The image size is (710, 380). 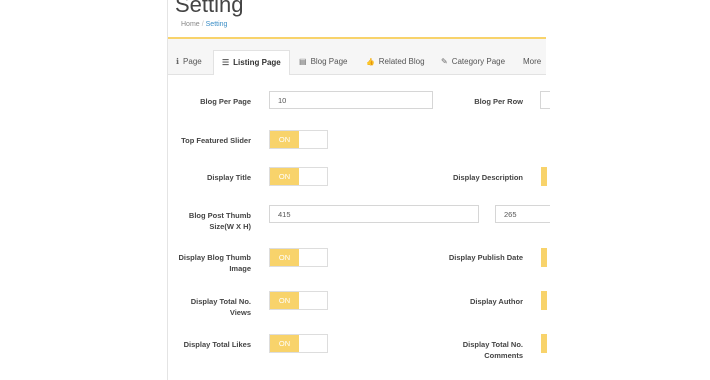 What do you see at coordinates (209, 307) in the screenshot?
I see `display-total-views-label: Display Total No. Views` at bounding box center [209, 307].